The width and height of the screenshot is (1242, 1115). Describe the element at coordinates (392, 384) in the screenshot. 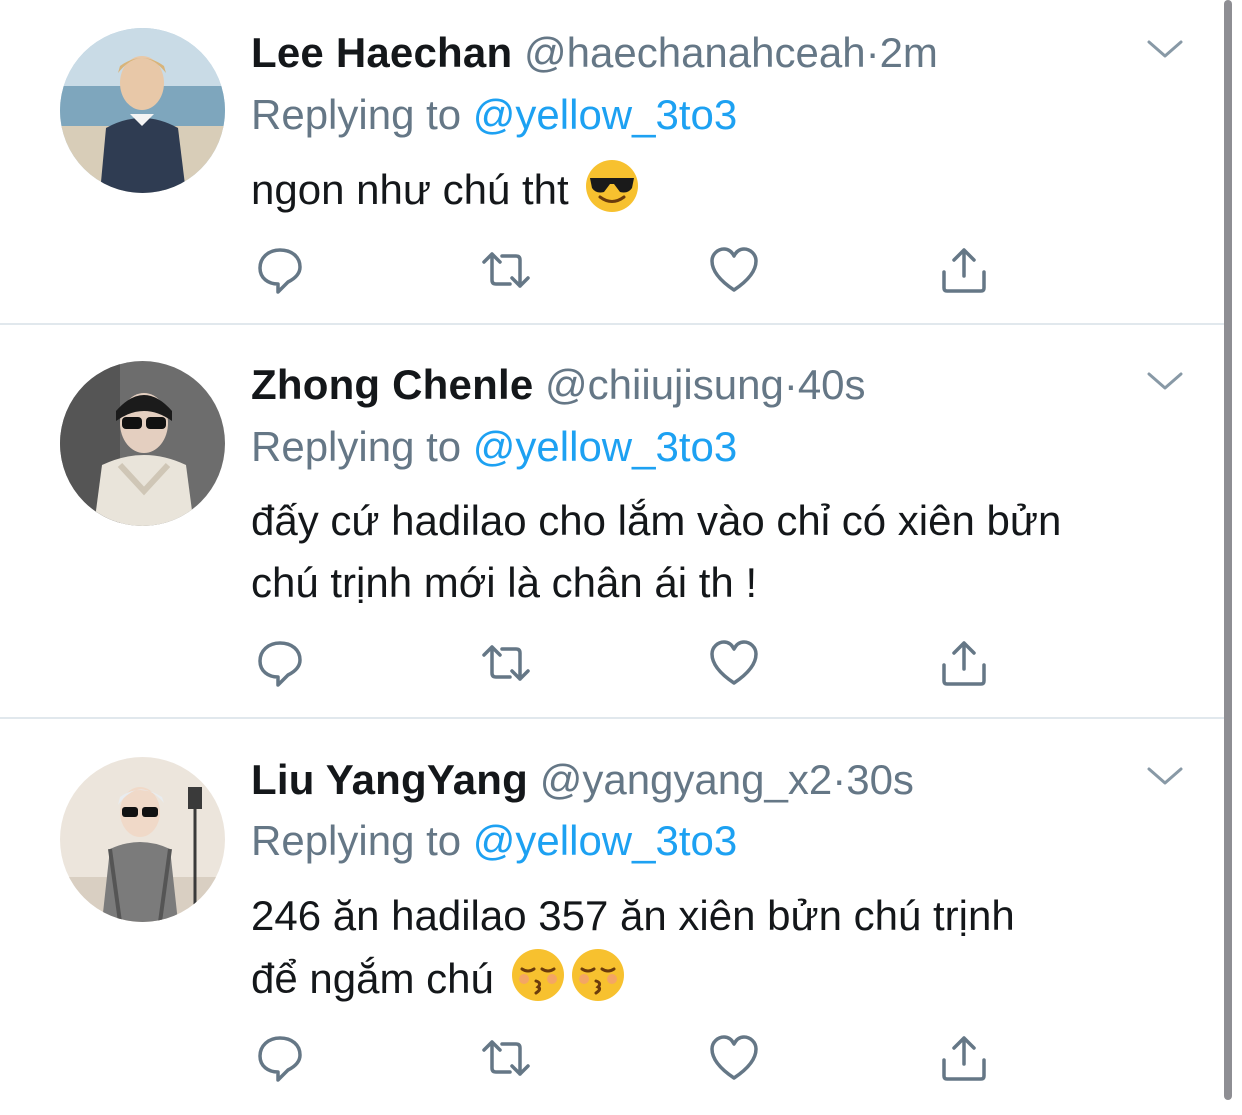

I see `display-name: Zhong Chenle` at that location.